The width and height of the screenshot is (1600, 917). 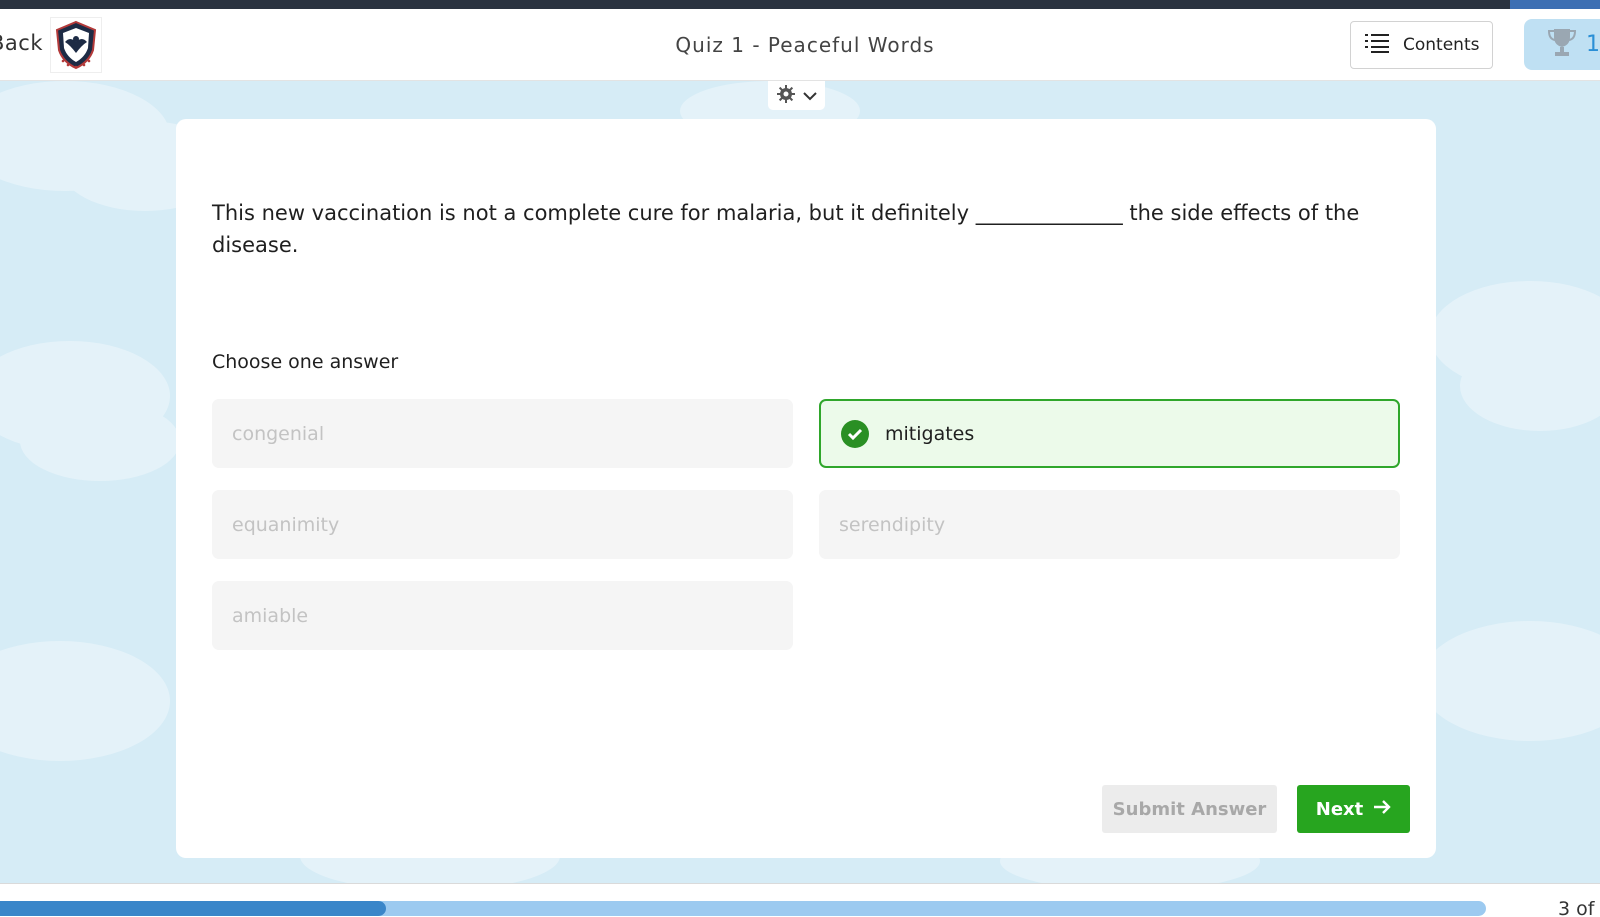 What do you see at coordinates (796, 95) in the screenshot?
I see `settings-dropdown` at bounding box center [796, 95].